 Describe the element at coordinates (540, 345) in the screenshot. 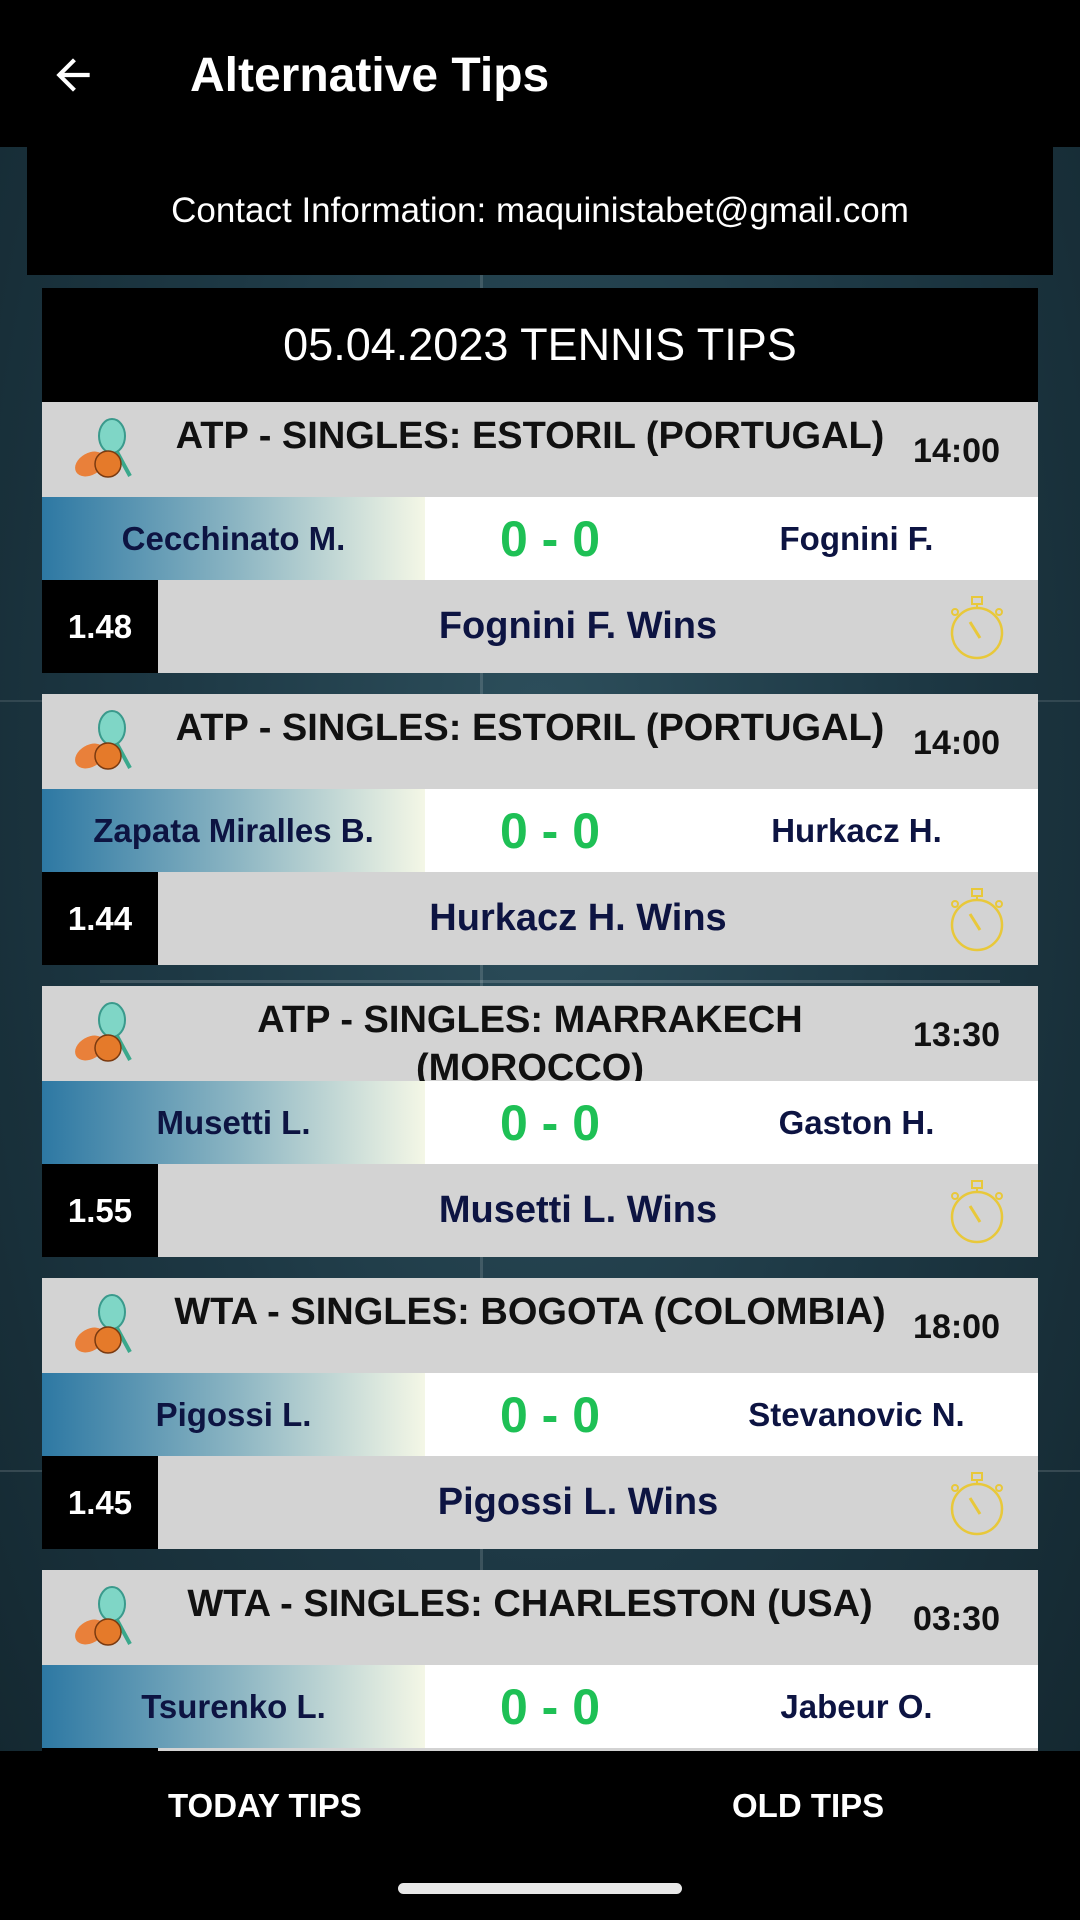

I see `day-header: 05.04.2023 TENNIS TIPS` at that location.